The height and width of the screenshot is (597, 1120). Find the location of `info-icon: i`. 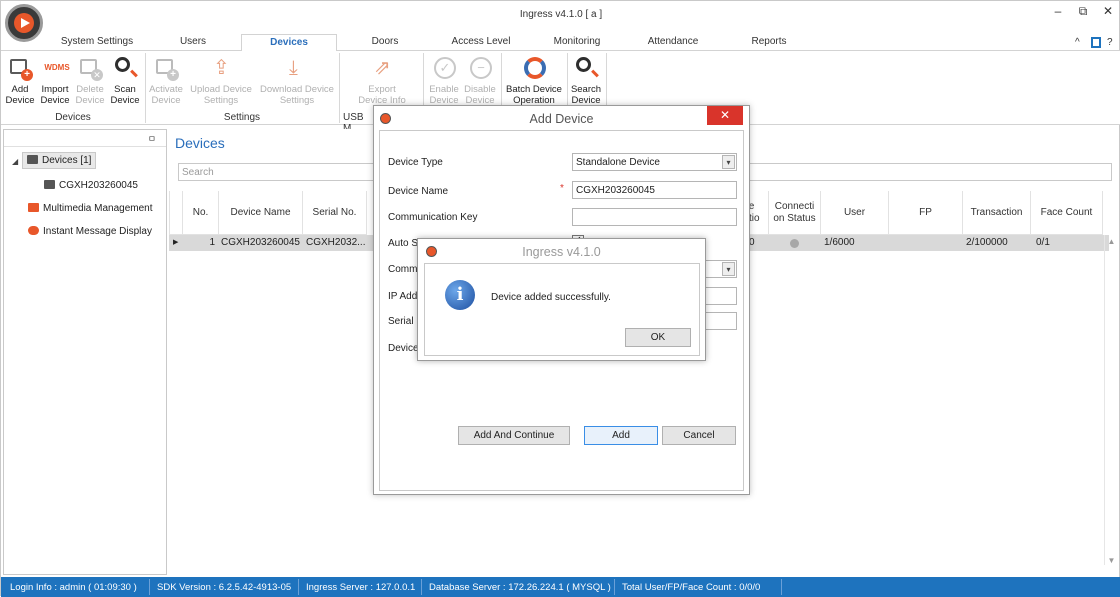

info-icon: i is located at coordinates (460, 295).